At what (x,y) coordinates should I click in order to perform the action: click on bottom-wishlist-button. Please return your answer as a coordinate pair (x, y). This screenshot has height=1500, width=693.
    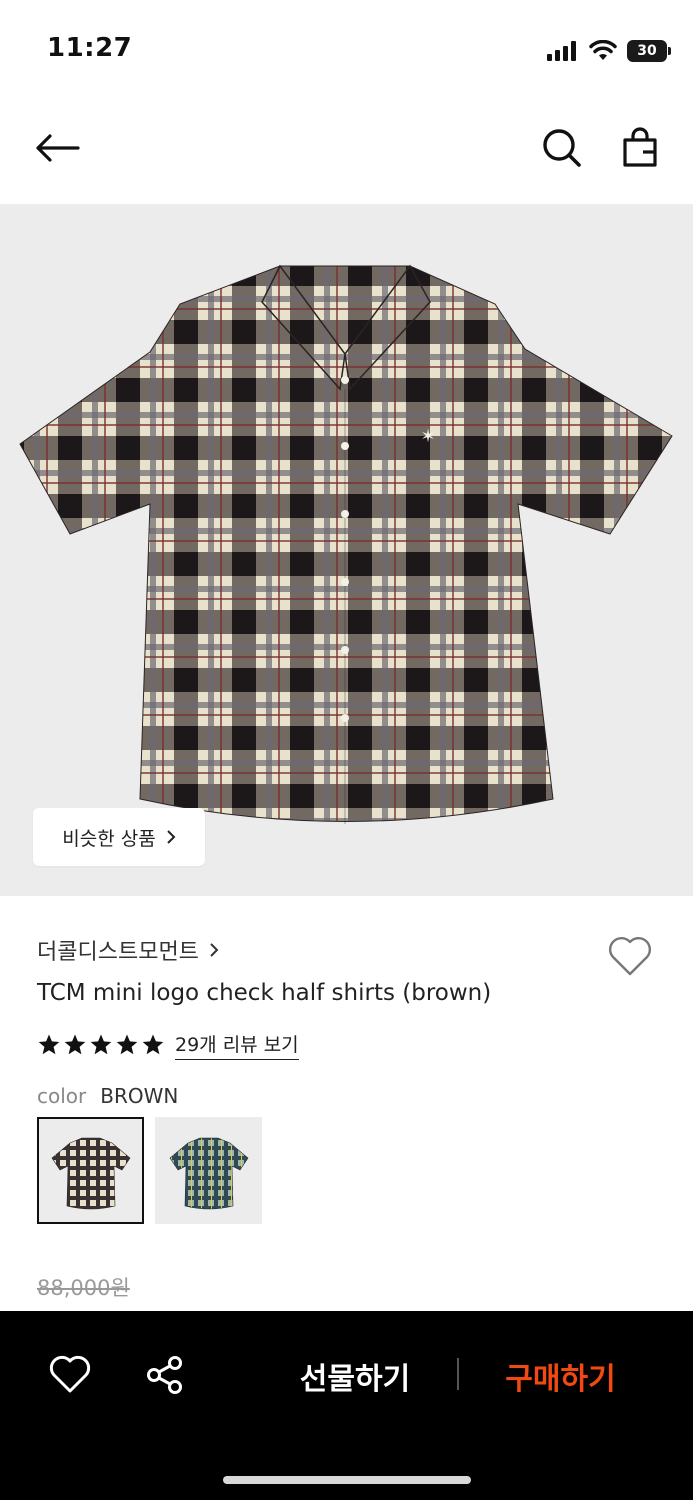
    Looking at the image, I should click on (70, 1375).